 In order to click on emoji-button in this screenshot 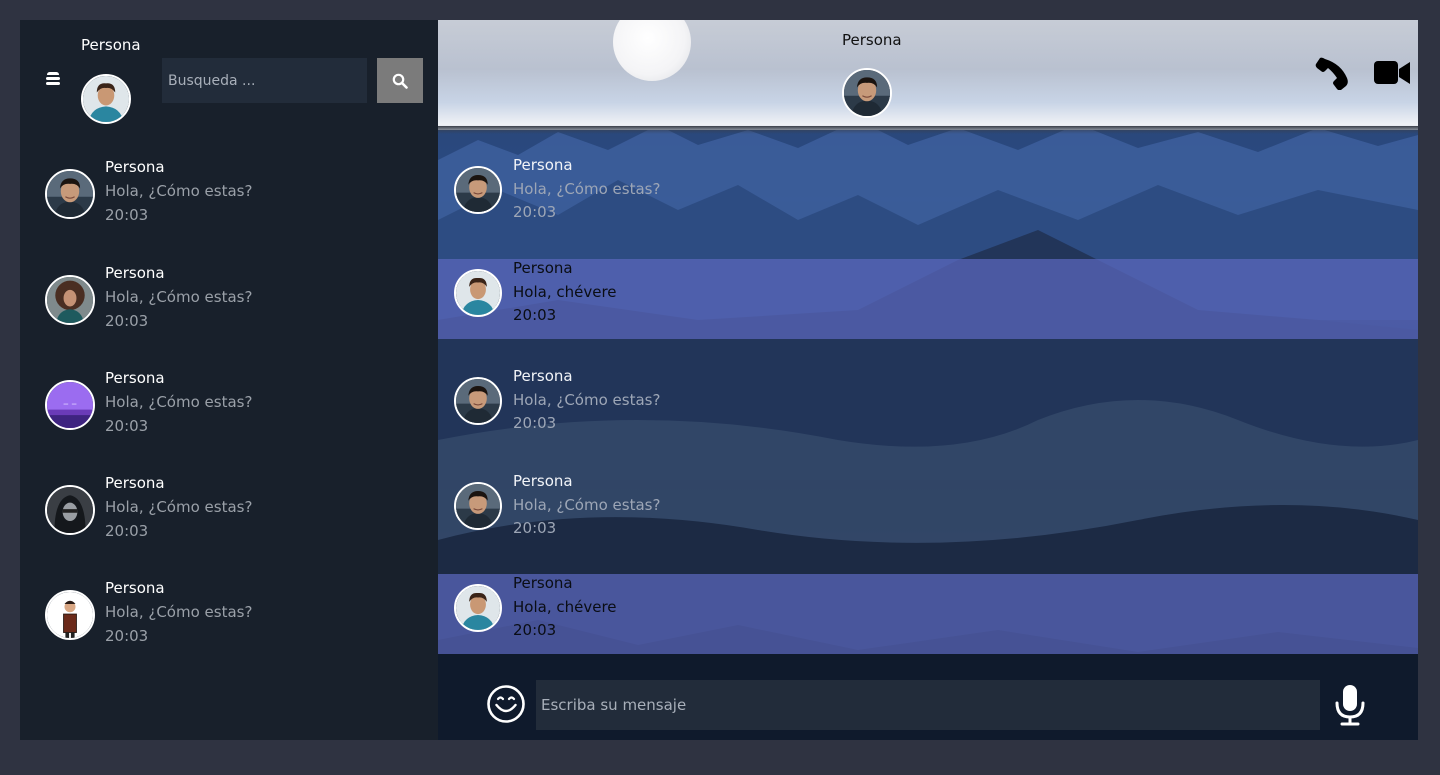, I will do `click(506, 704)`.